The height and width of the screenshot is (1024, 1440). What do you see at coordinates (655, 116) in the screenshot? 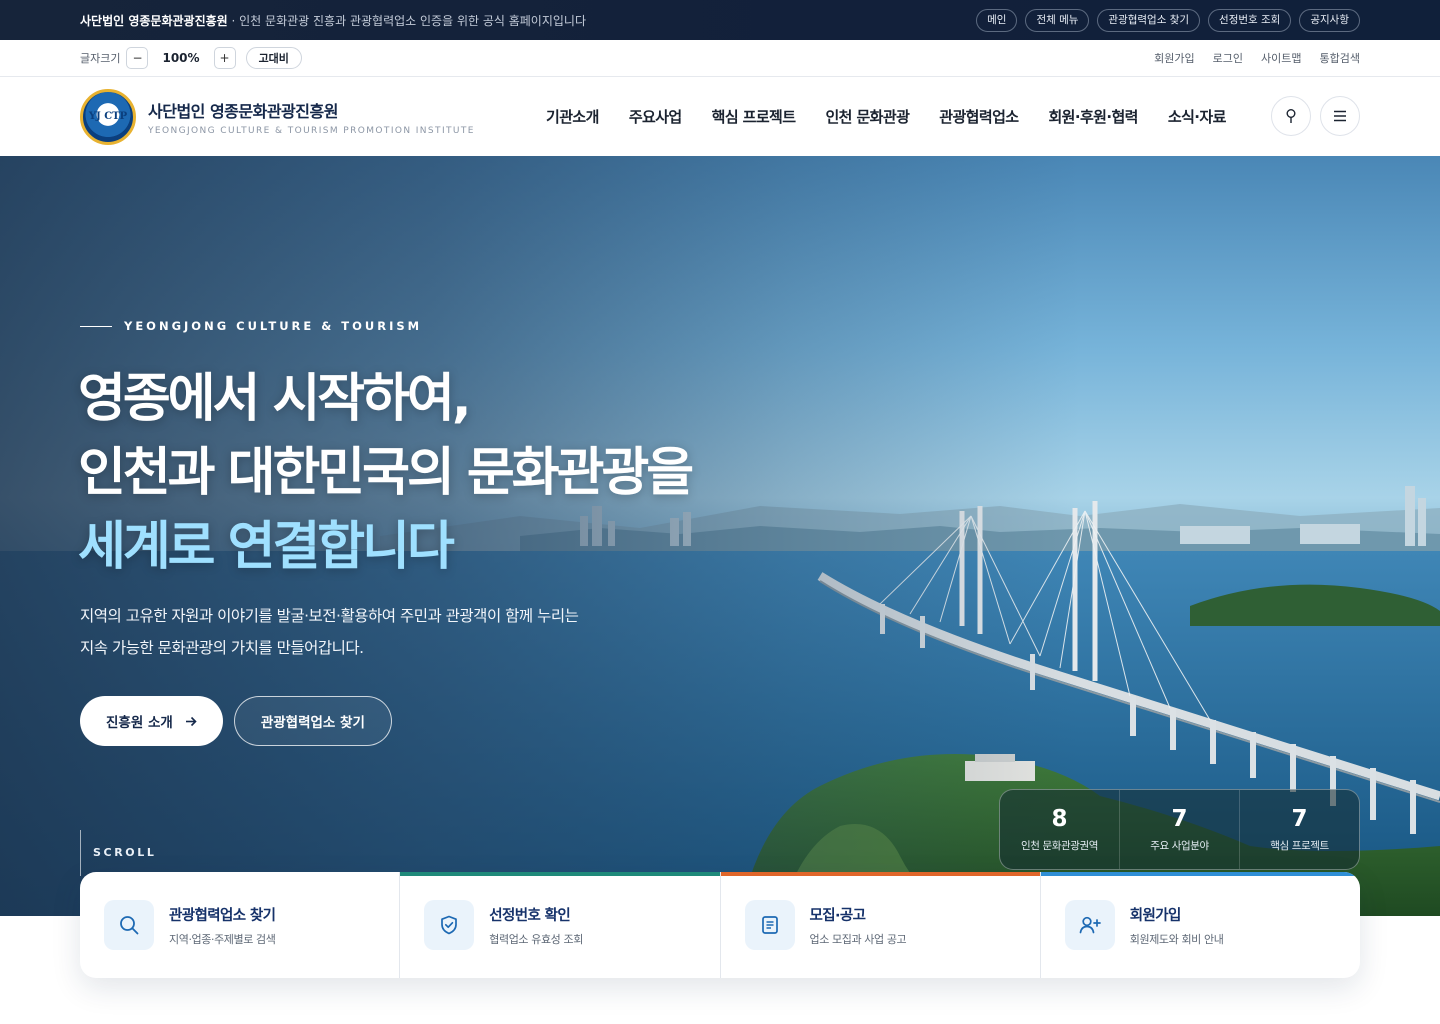
I see `nav-item-business: 주요사업` at bounding box center [655, 116].